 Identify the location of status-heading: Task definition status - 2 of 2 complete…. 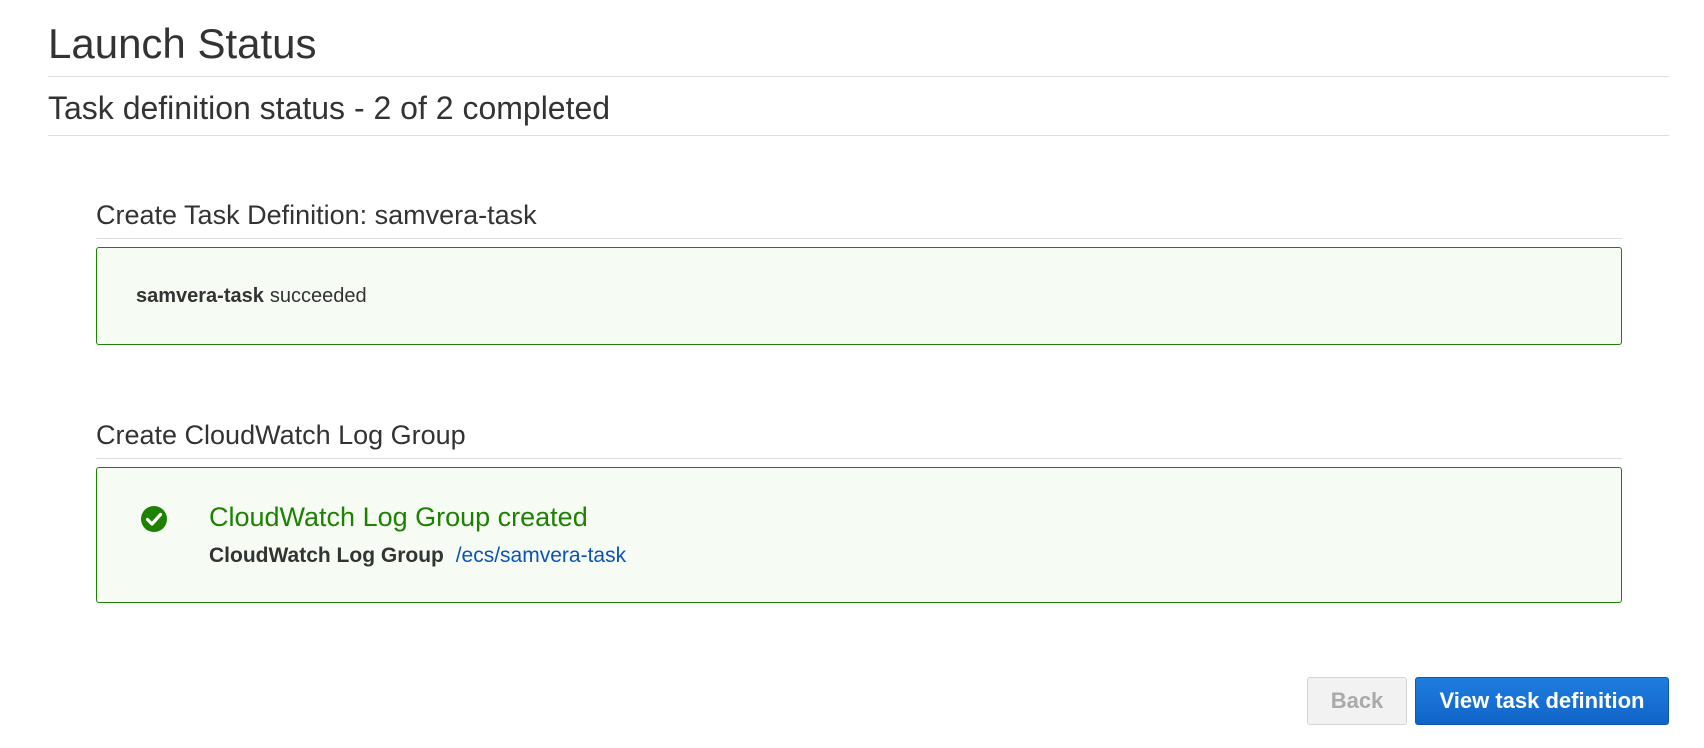
(858, 106).